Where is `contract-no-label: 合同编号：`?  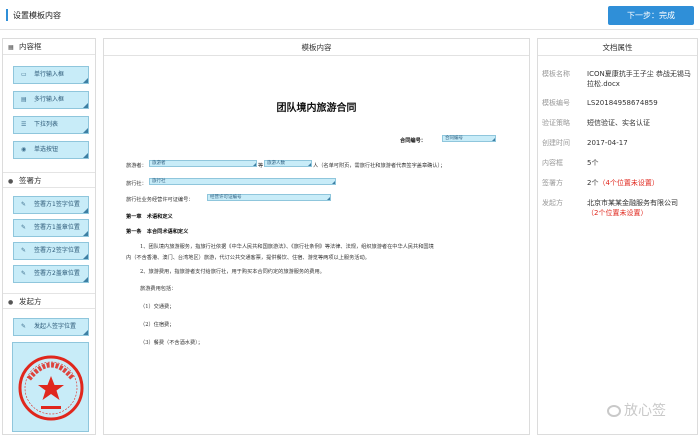 contract-no-label: 合同编号： is located at coordinates (413, 141).